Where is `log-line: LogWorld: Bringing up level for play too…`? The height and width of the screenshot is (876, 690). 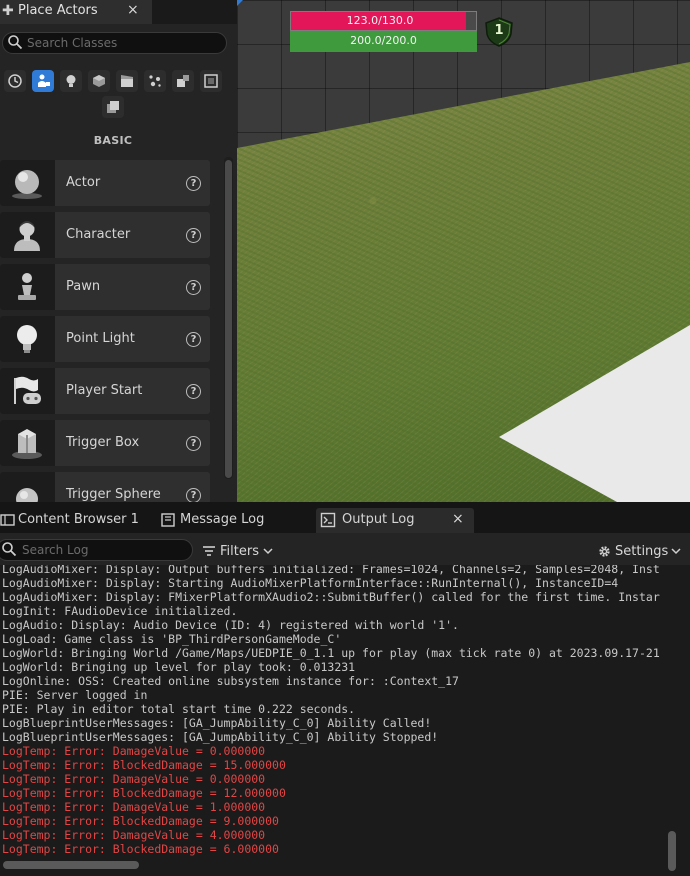
log-line: LogWorld: Bringing up level for play too… is located at coordinates (179, 667).